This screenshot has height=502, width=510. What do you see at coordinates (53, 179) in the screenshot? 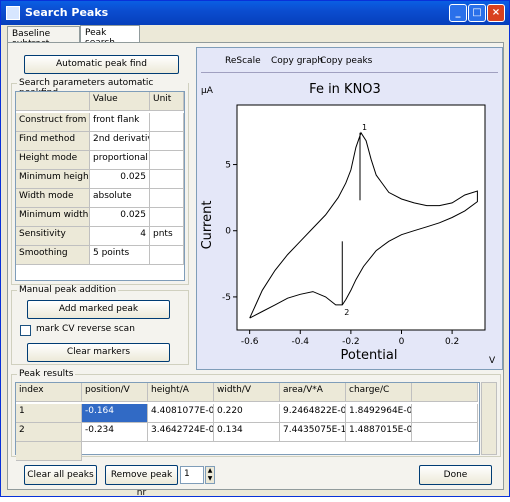
I see `param-name: Minimum height` at bounding box center [53, 179].